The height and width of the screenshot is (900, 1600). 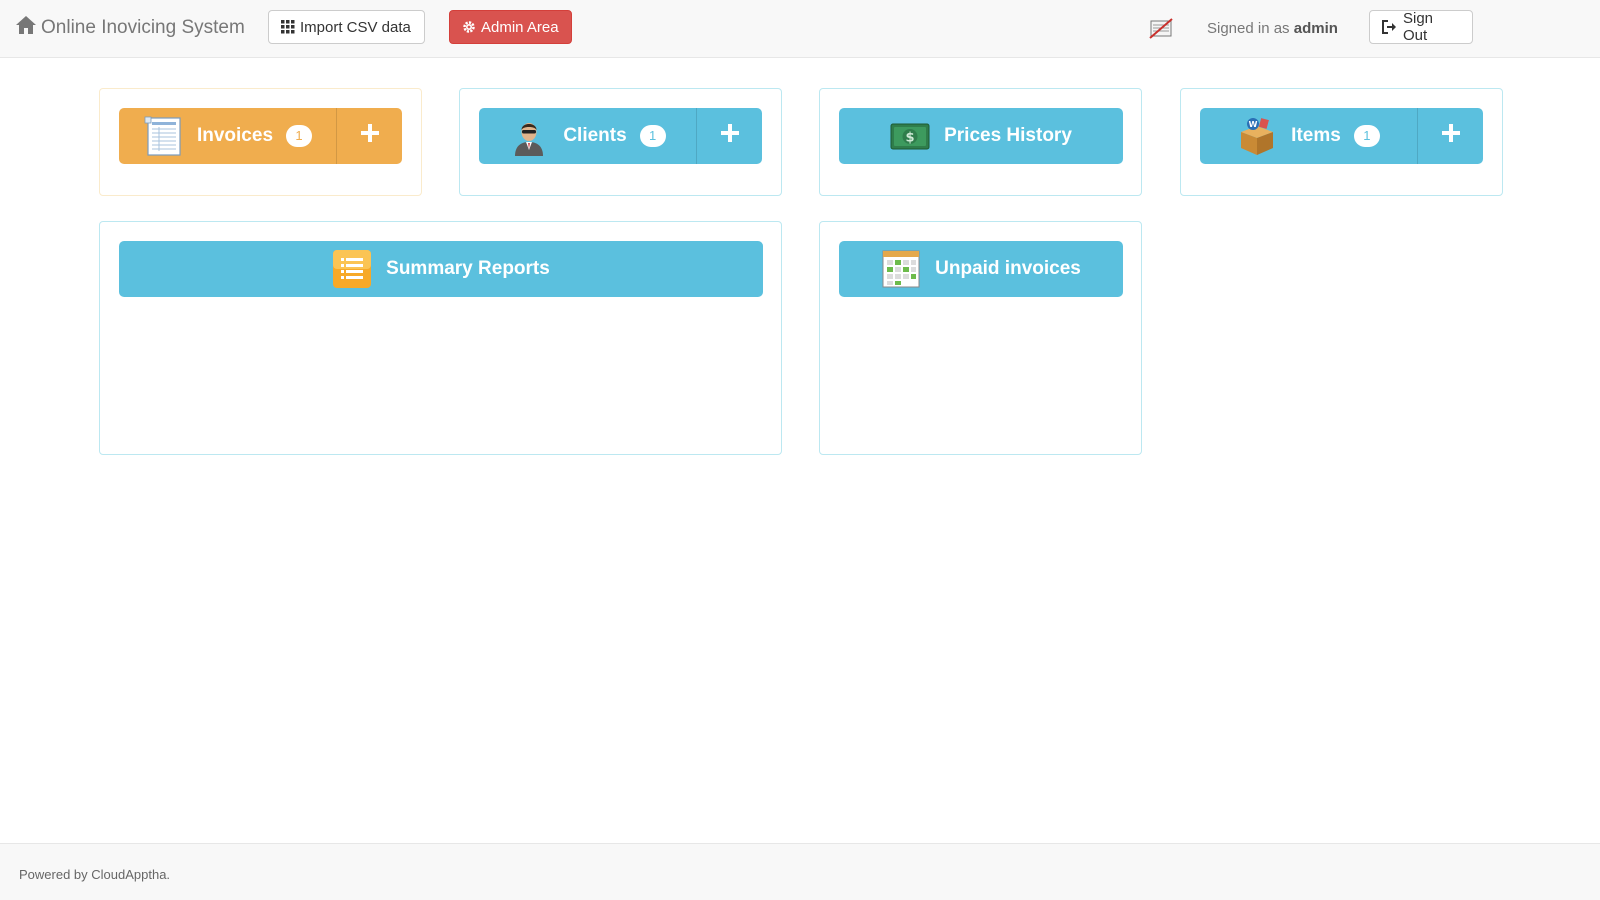 I want to click on brand-title: Online Inovicing System, so click(x=143, y=27).